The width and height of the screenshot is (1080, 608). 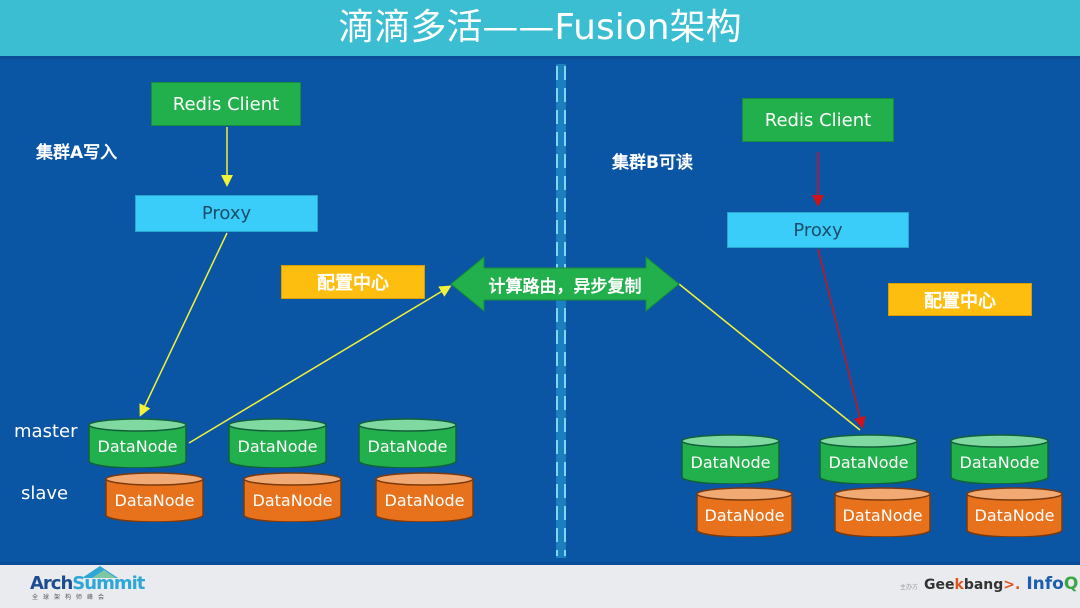 I want to click on cluster-a-proxy: Proxy, so click(x=226, y=213).